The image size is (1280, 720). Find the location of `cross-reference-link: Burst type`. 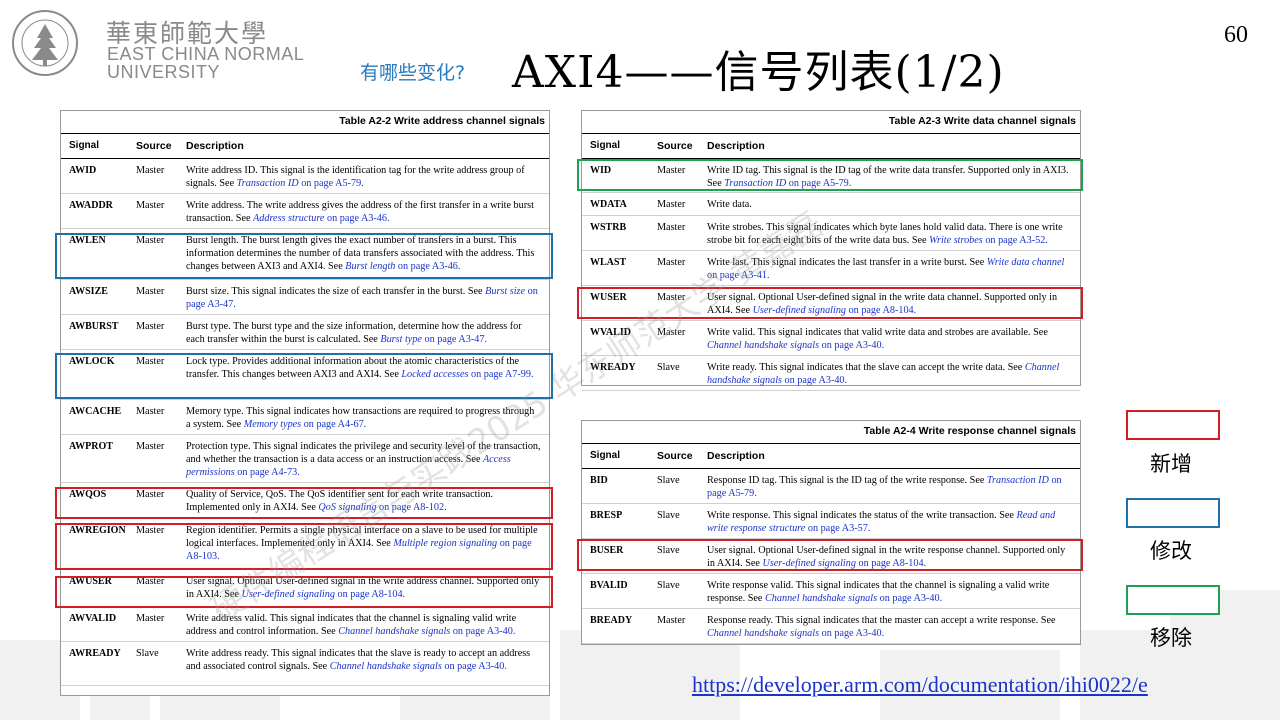

cross-reference-link: Burst type is located at coordinates (401, 339).